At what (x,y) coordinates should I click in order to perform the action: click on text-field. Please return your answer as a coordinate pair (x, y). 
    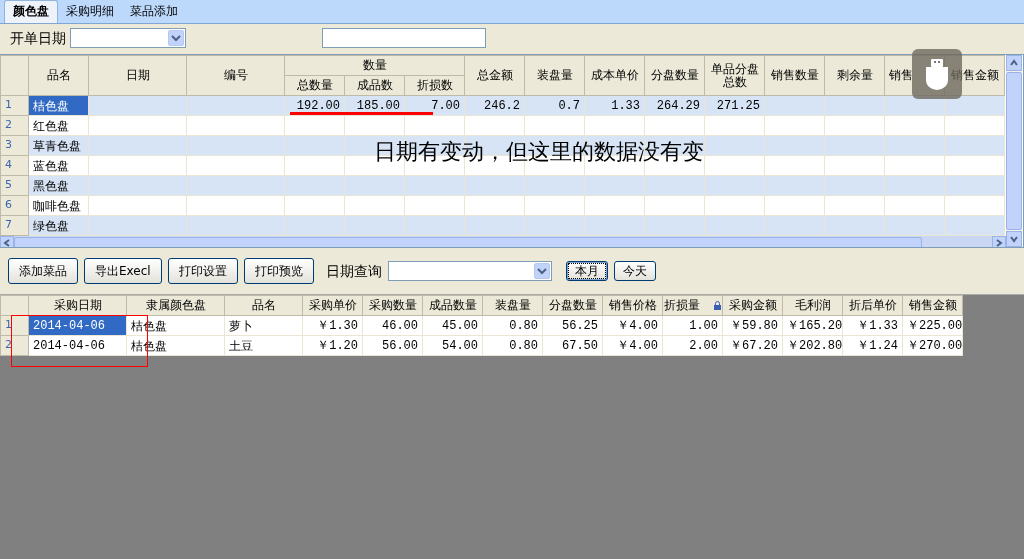
    Looking at the image, I should click on (404, 38).